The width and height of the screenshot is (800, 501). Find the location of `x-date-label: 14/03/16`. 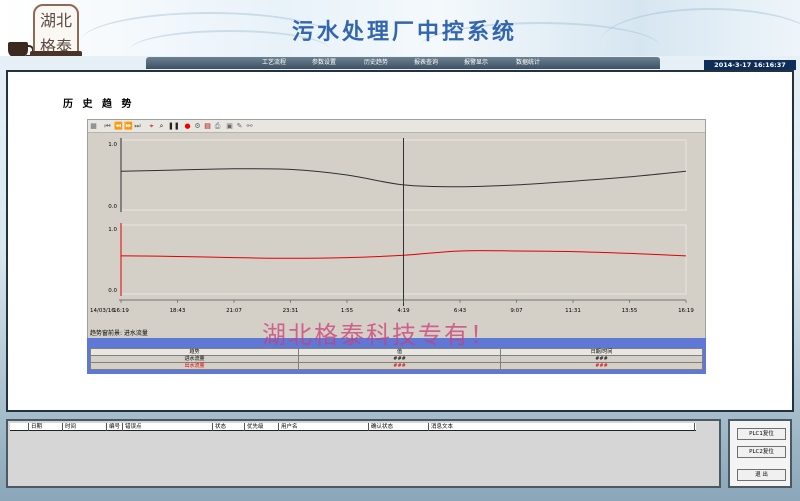

x-date-label: 14/03/16 is located at coordinates (102, 311).